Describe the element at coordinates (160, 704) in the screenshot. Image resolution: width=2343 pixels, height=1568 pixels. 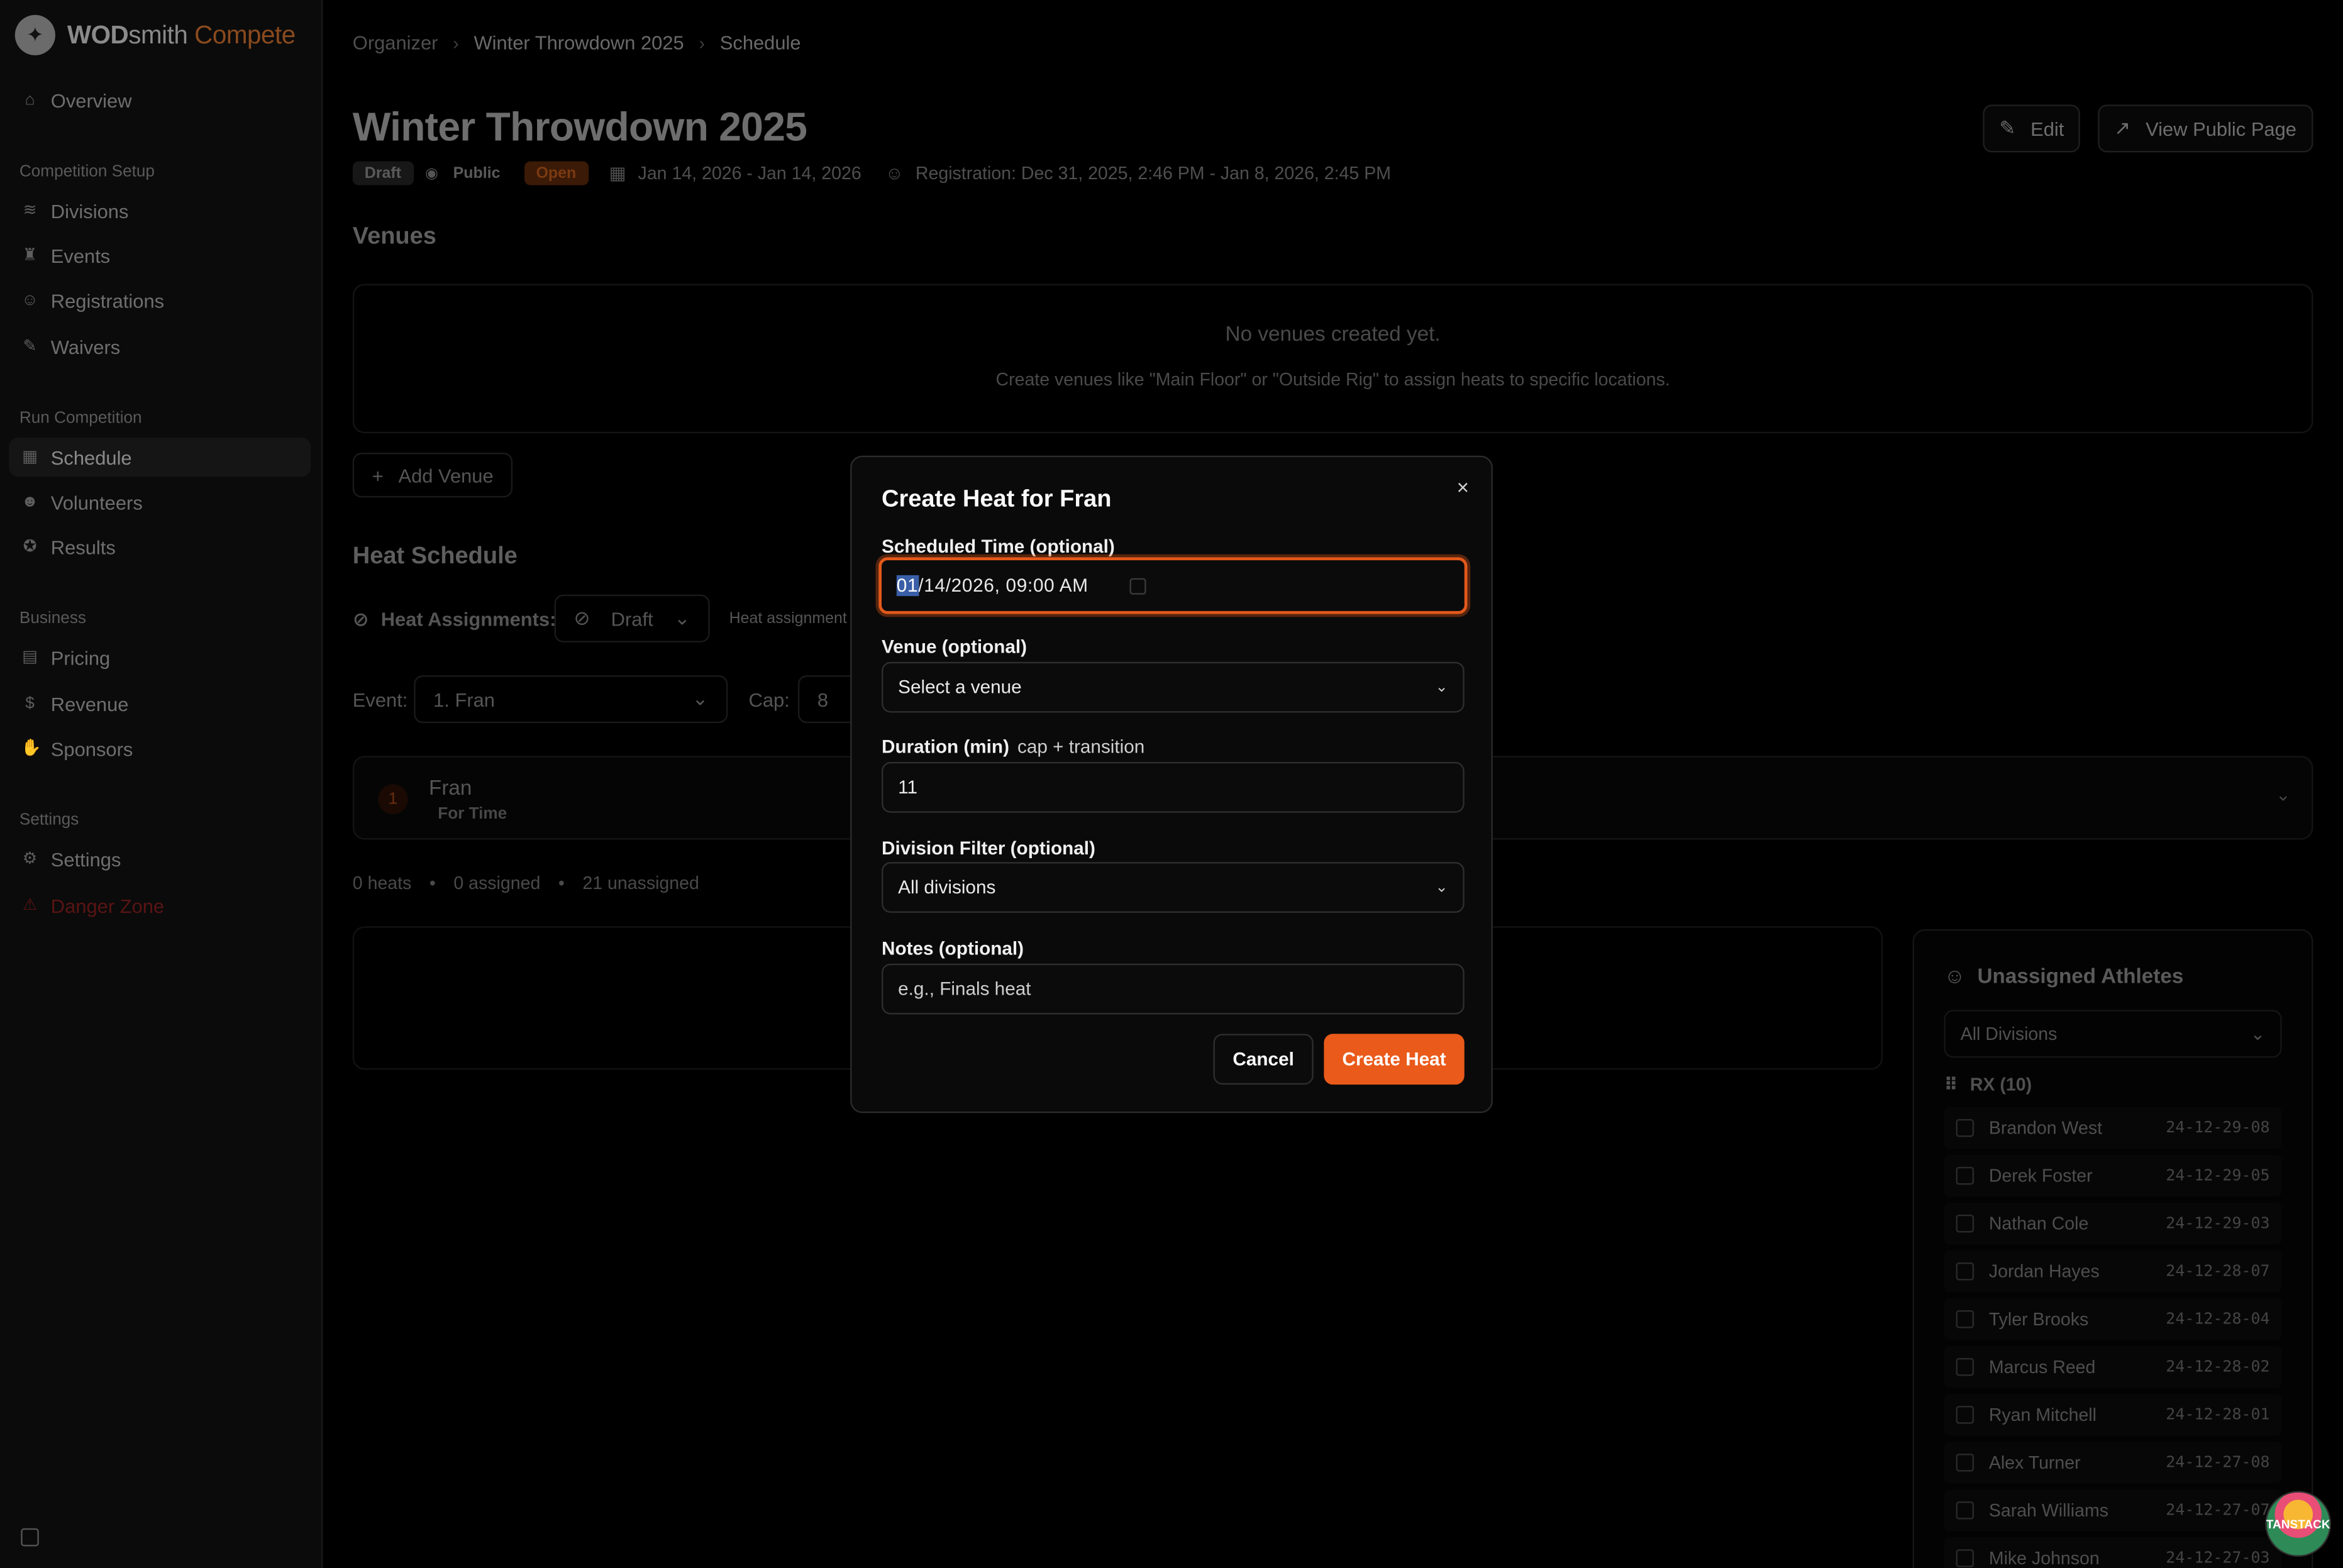
I see `sidebar-item-revenue: $ Revenue` at that location.